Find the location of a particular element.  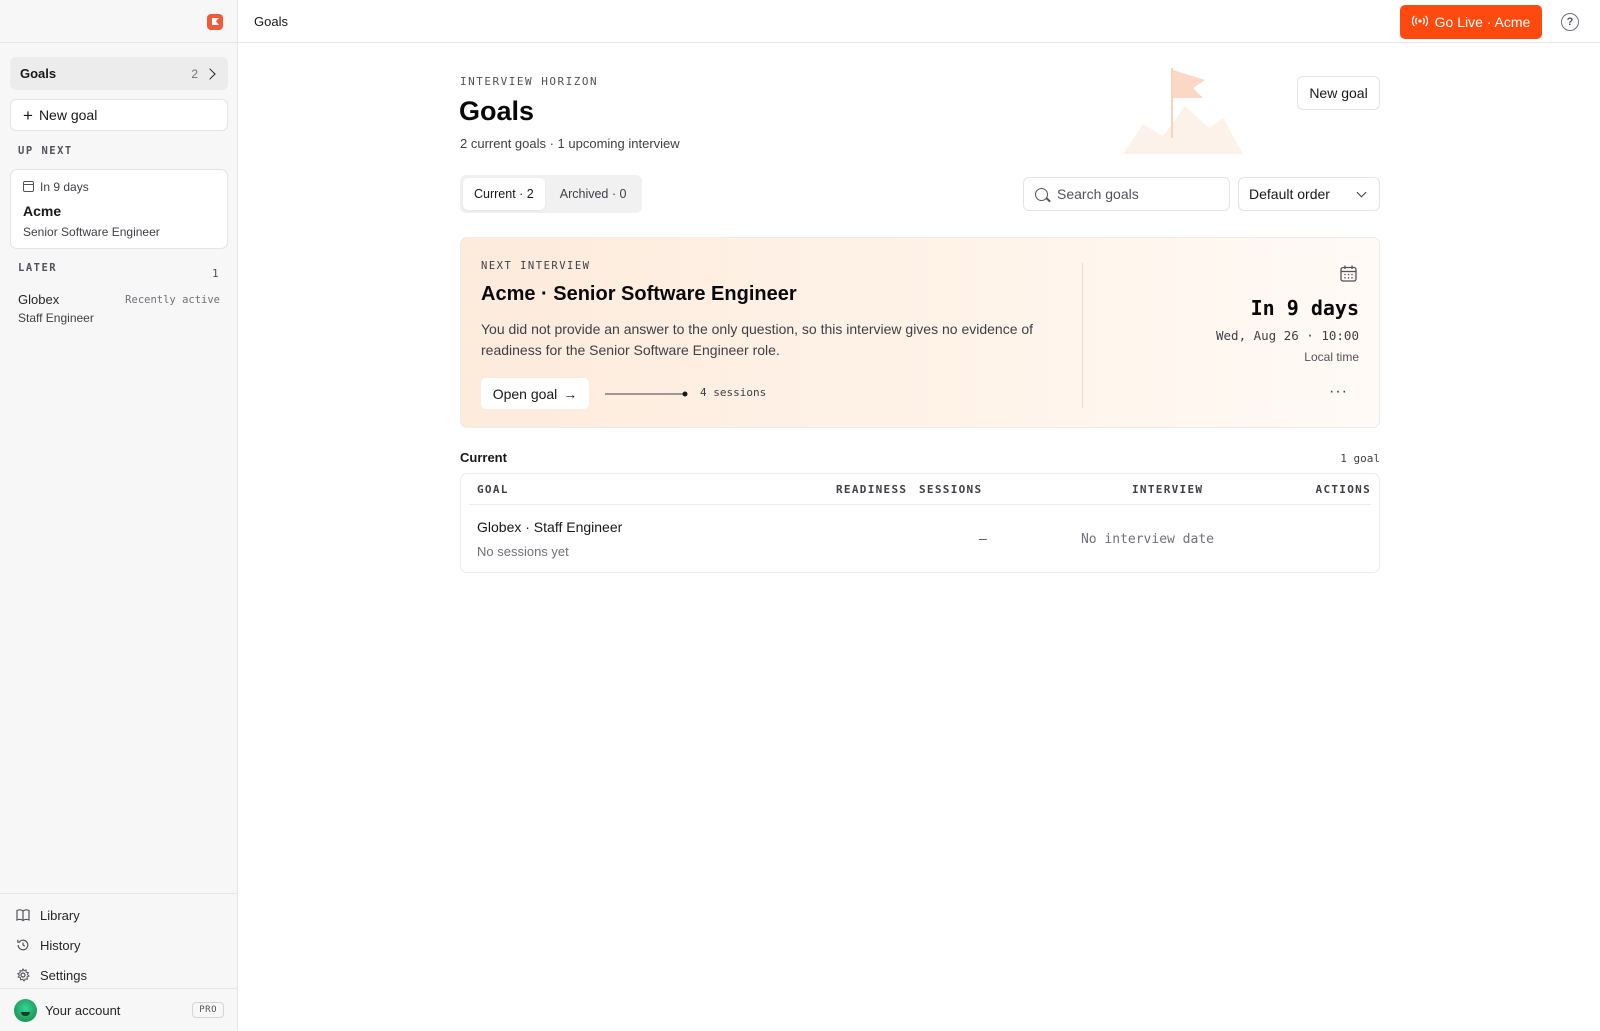

plan-badge: PRO is located at coordinates (208, 1010).